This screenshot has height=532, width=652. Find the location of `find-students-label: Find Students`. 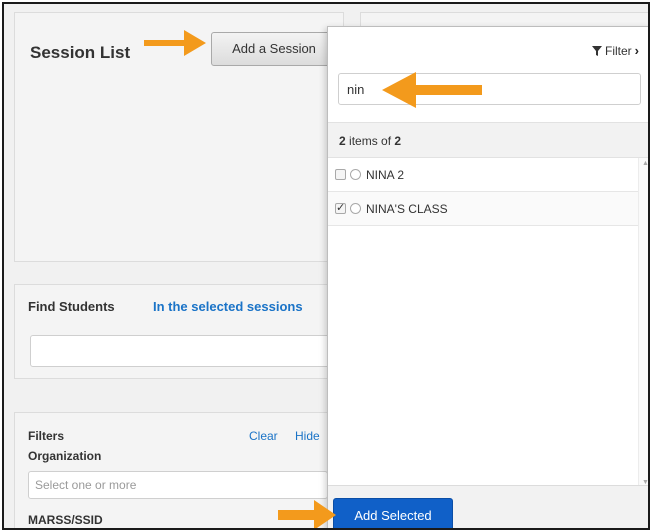

find-students-label: Find Students is located at coordinates (71, 306).